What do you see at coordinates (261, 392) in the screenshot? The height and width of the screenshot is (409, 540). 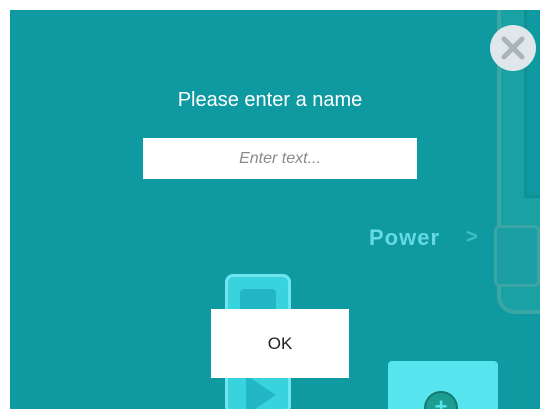 I see `play-triangle-icon` at bounding box center [261, 392].